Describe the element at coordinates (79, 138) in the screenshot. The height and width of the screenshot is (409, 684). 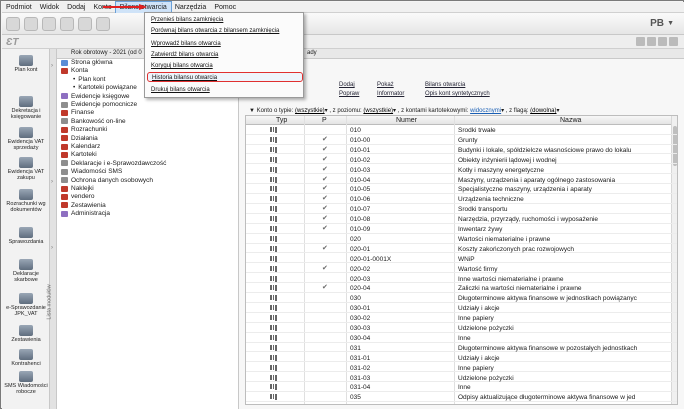
I see `tree-item: Działania` at that location.